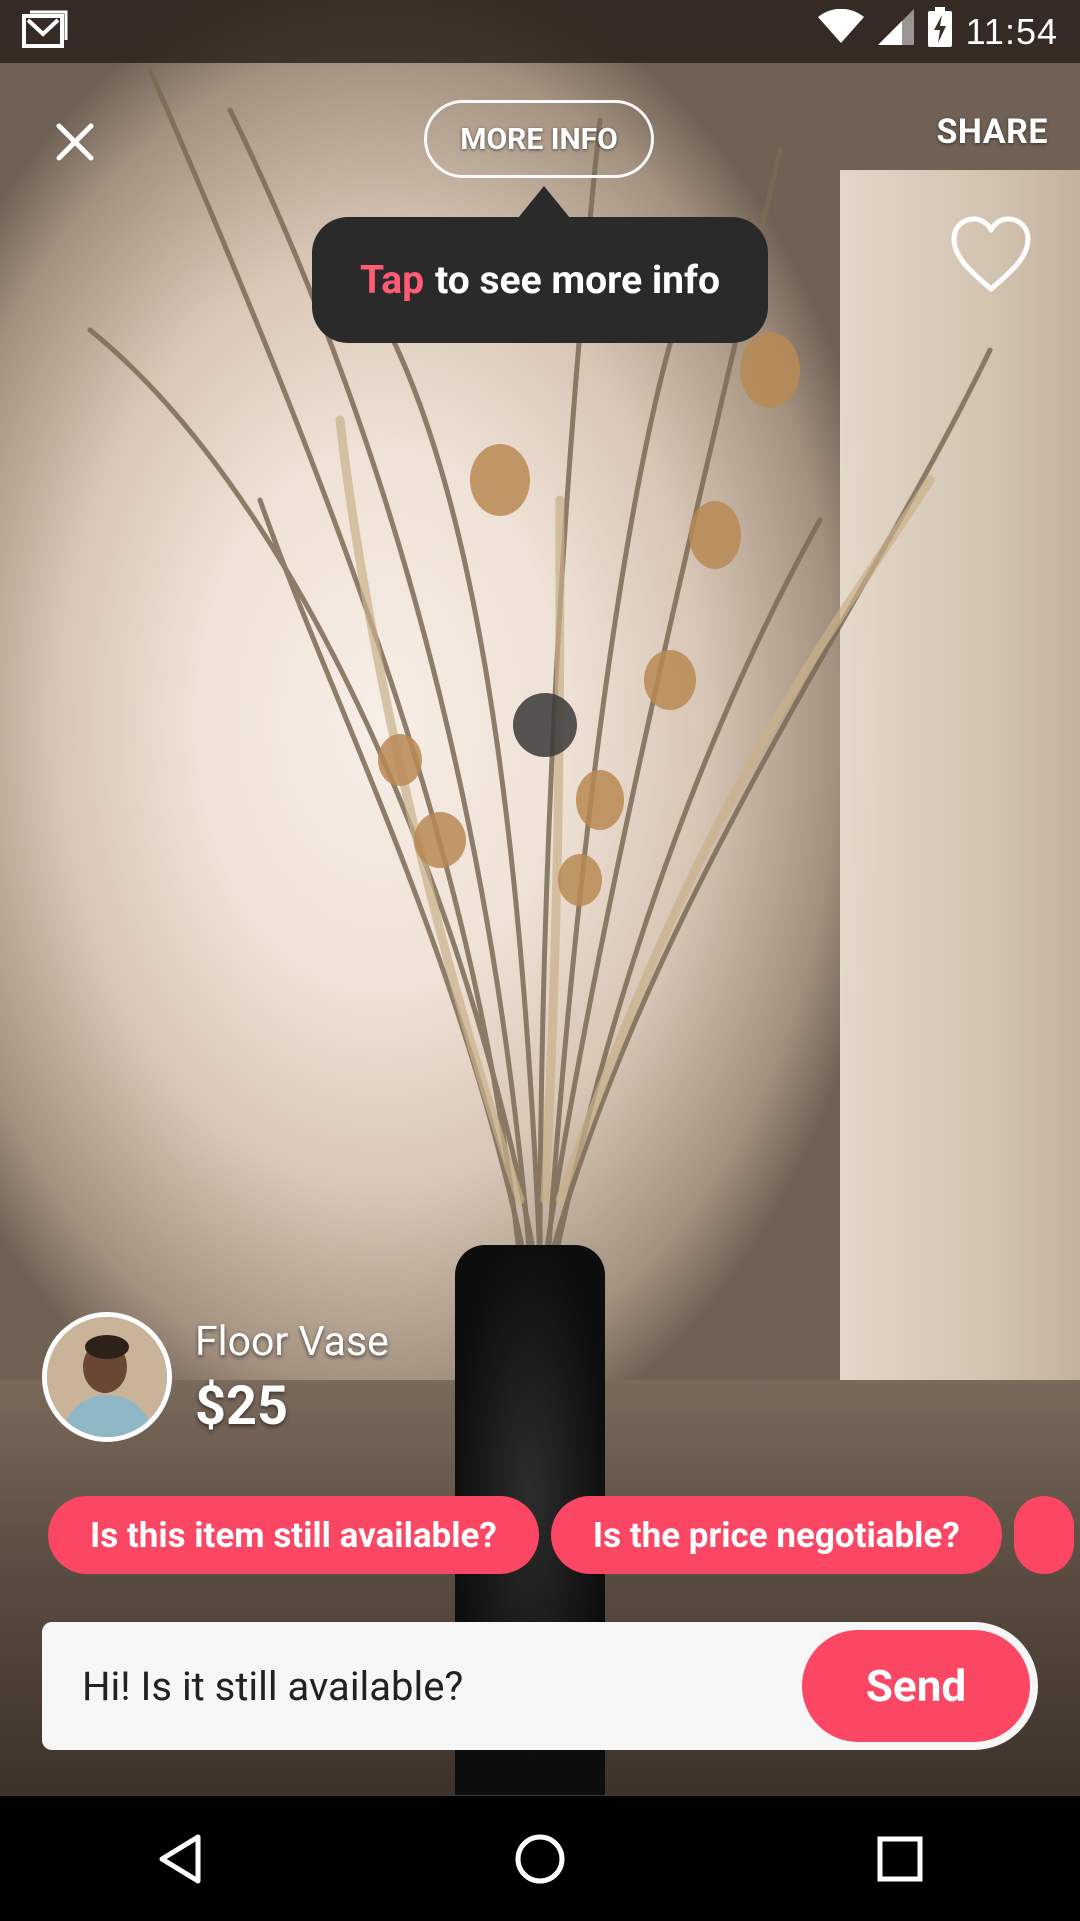 This screenshot has width=1080, height=1921. Describe the element at coordinates (895, 31) in the screenshot. I see `signal-icon` at that location.